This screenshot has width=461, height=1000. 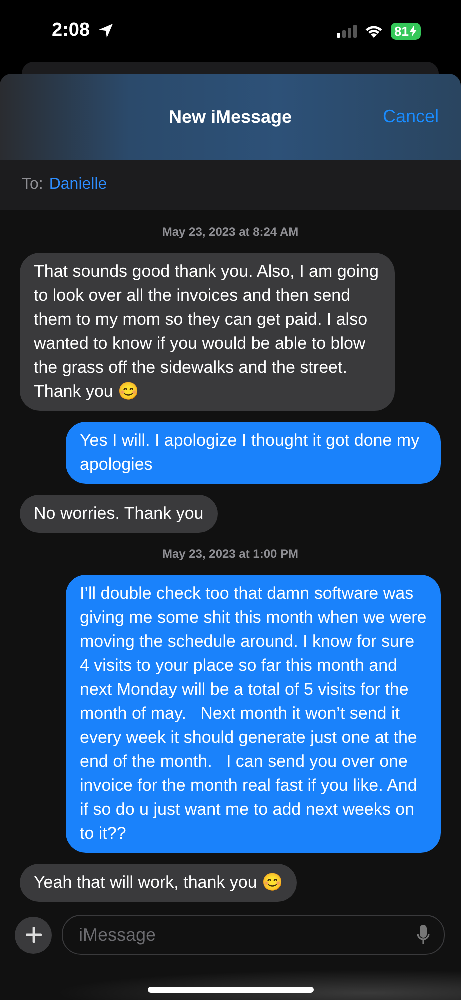 What do you see at coordinates (410, 117) in the screenshot?
I see `cancel-button: Cancel` at bounding box center [410, 117].